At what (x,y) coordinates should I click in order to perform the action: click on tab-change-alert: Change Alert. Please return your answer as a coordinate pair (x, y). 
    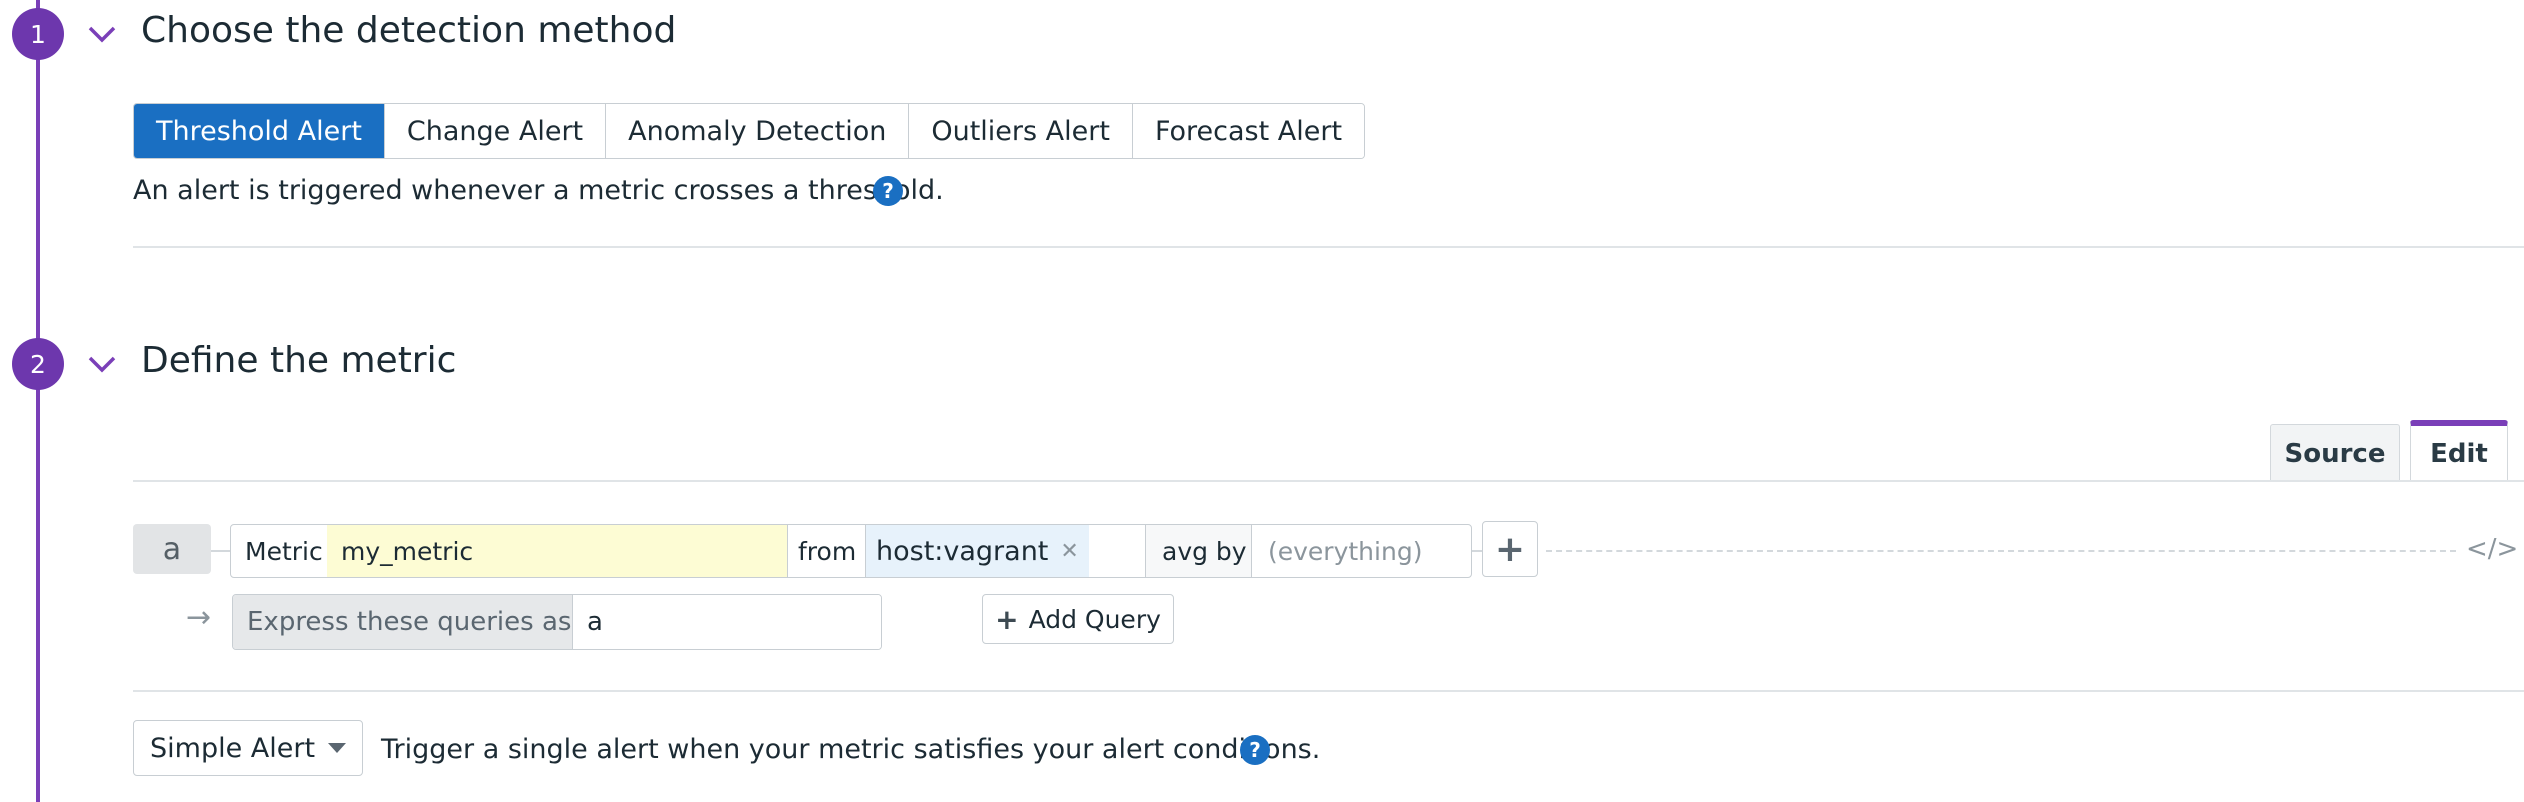
    Looking at the image, I should click on (495, 131).